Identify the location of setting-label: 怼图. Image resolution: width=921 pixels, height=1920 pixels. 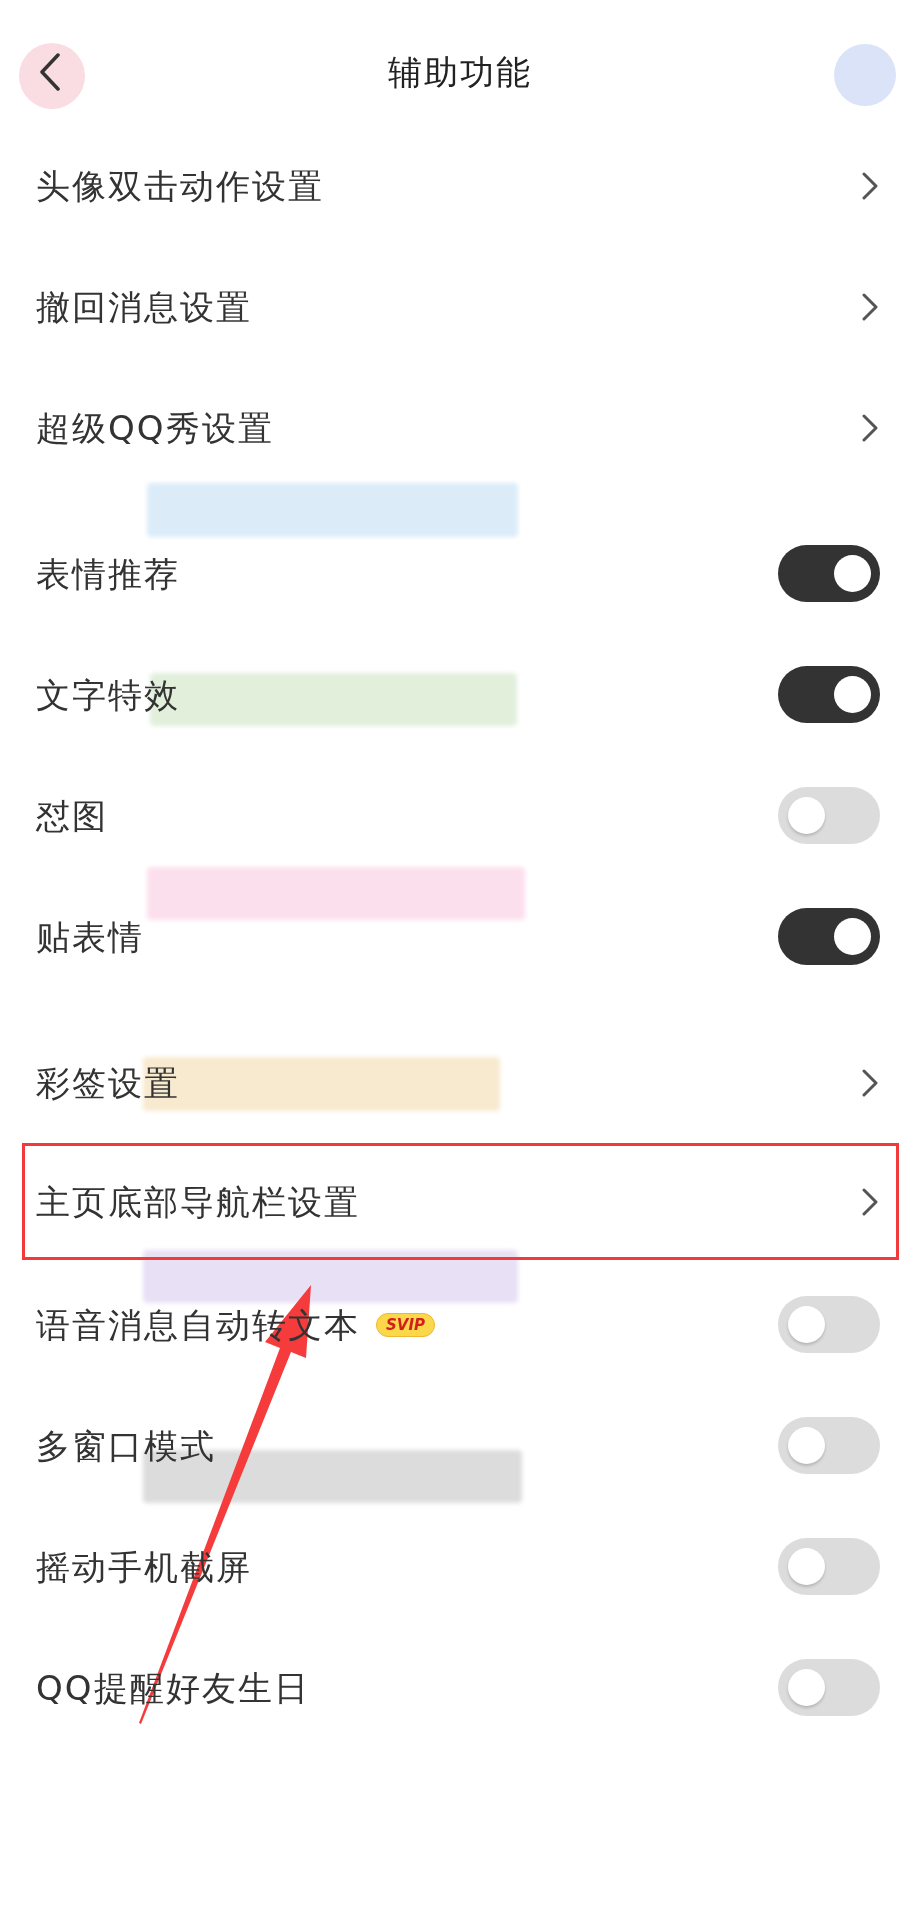
(72, 815).